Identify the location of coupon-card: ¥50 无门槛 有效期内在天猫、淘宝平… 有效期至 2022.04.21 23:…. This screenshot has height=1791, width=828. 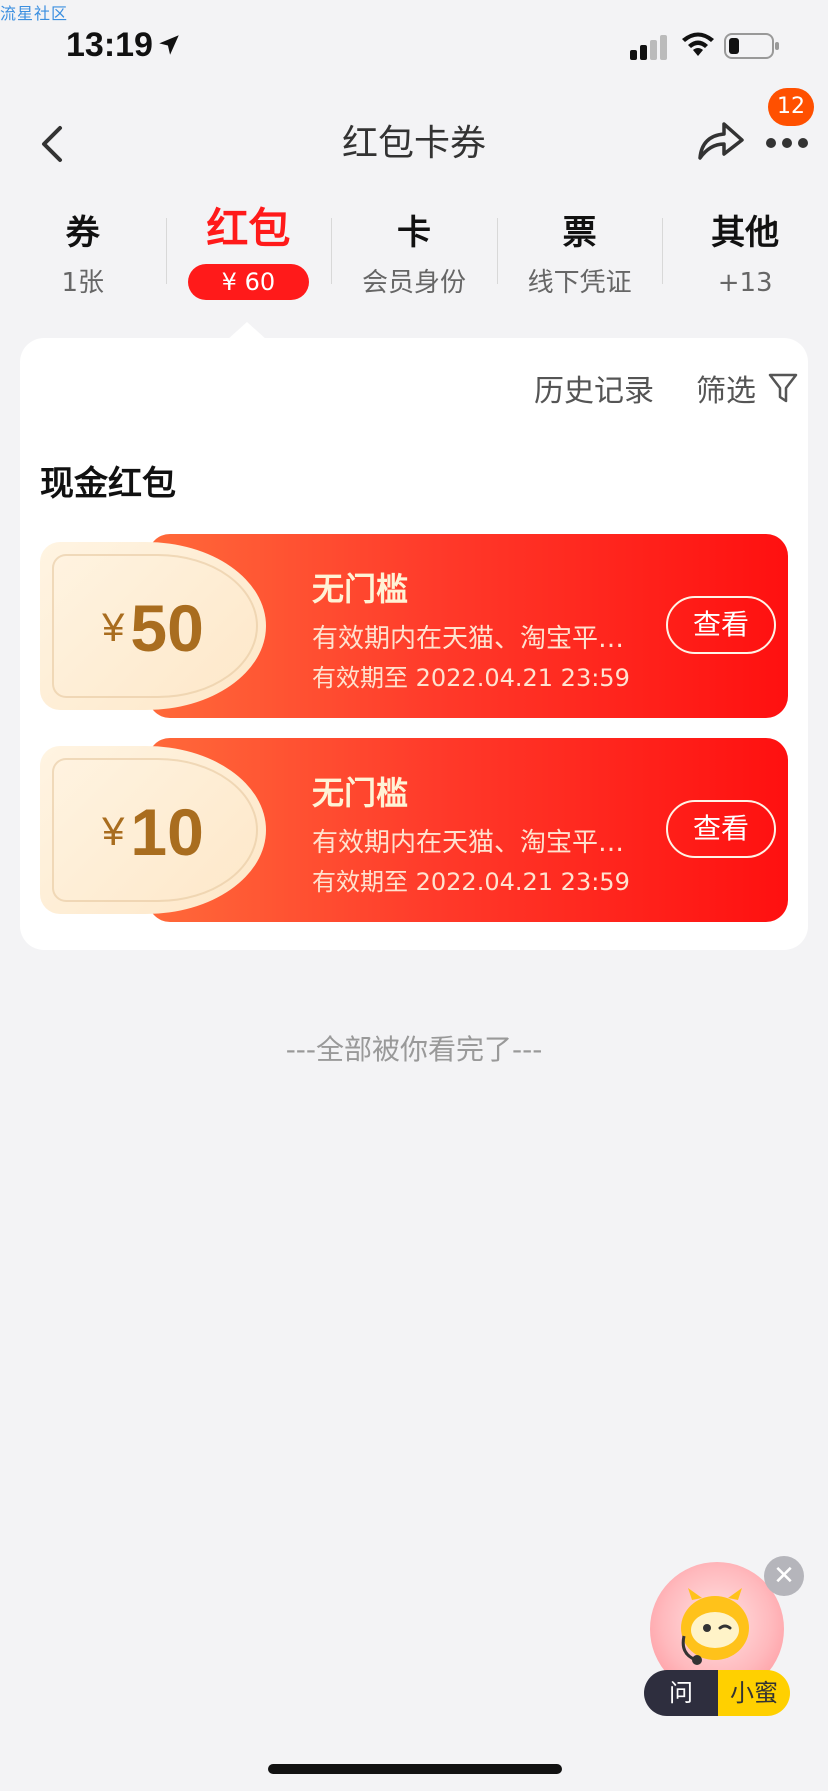
(414, 626).